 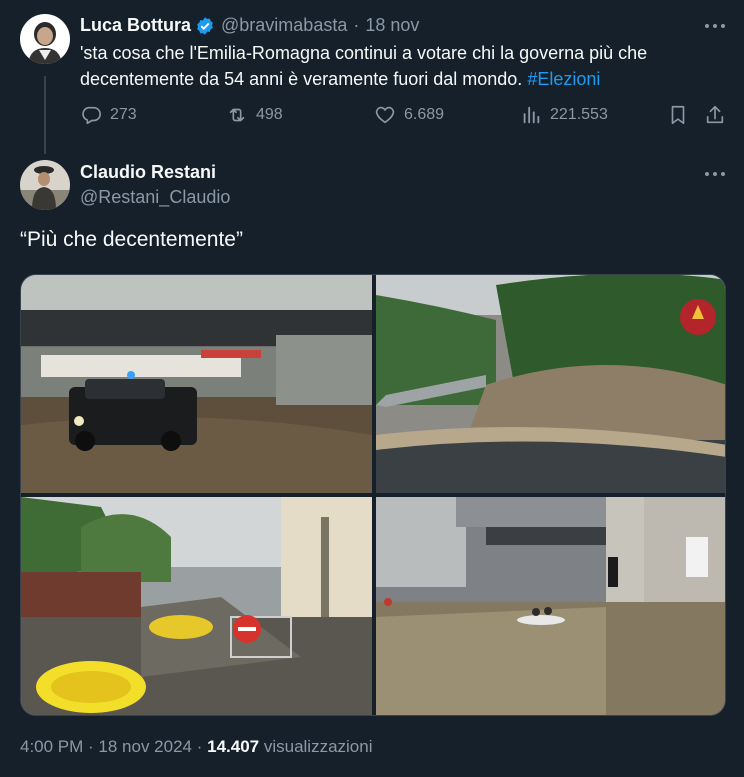 What do you see at coordinates (284, 25) in the screenshot?
I see `author-handle: @bravimabasta` at bounding box center [284, 25].